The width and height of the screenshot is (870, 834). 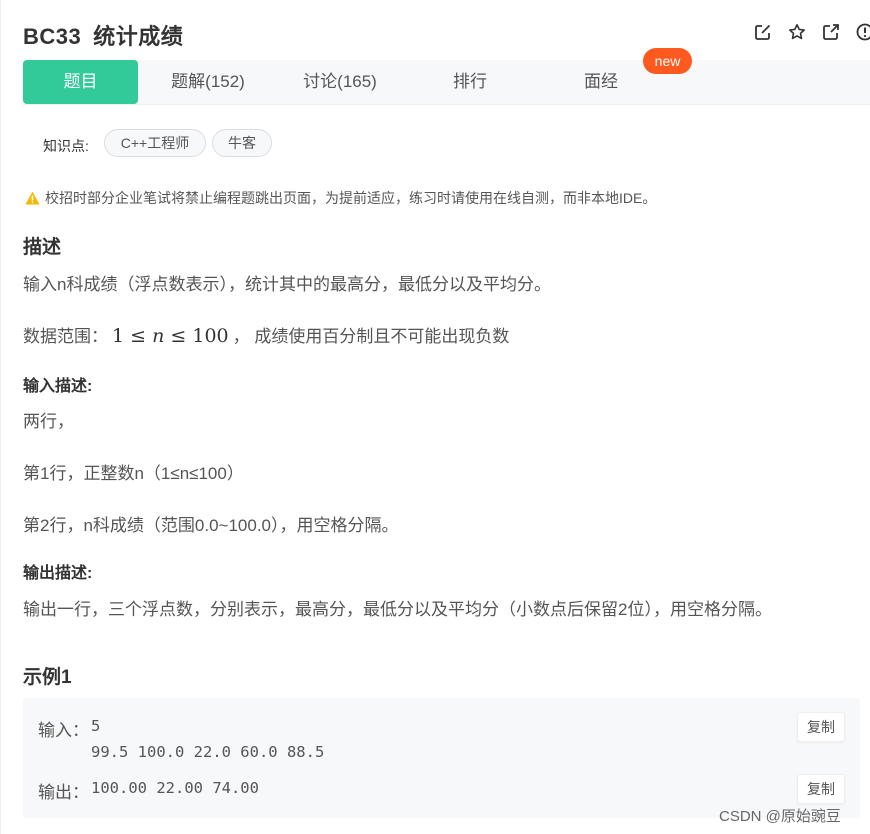 I want to click on range-suffix: ， 成绩使用百分制且不可能出现负数, so click(x=371, y=336).